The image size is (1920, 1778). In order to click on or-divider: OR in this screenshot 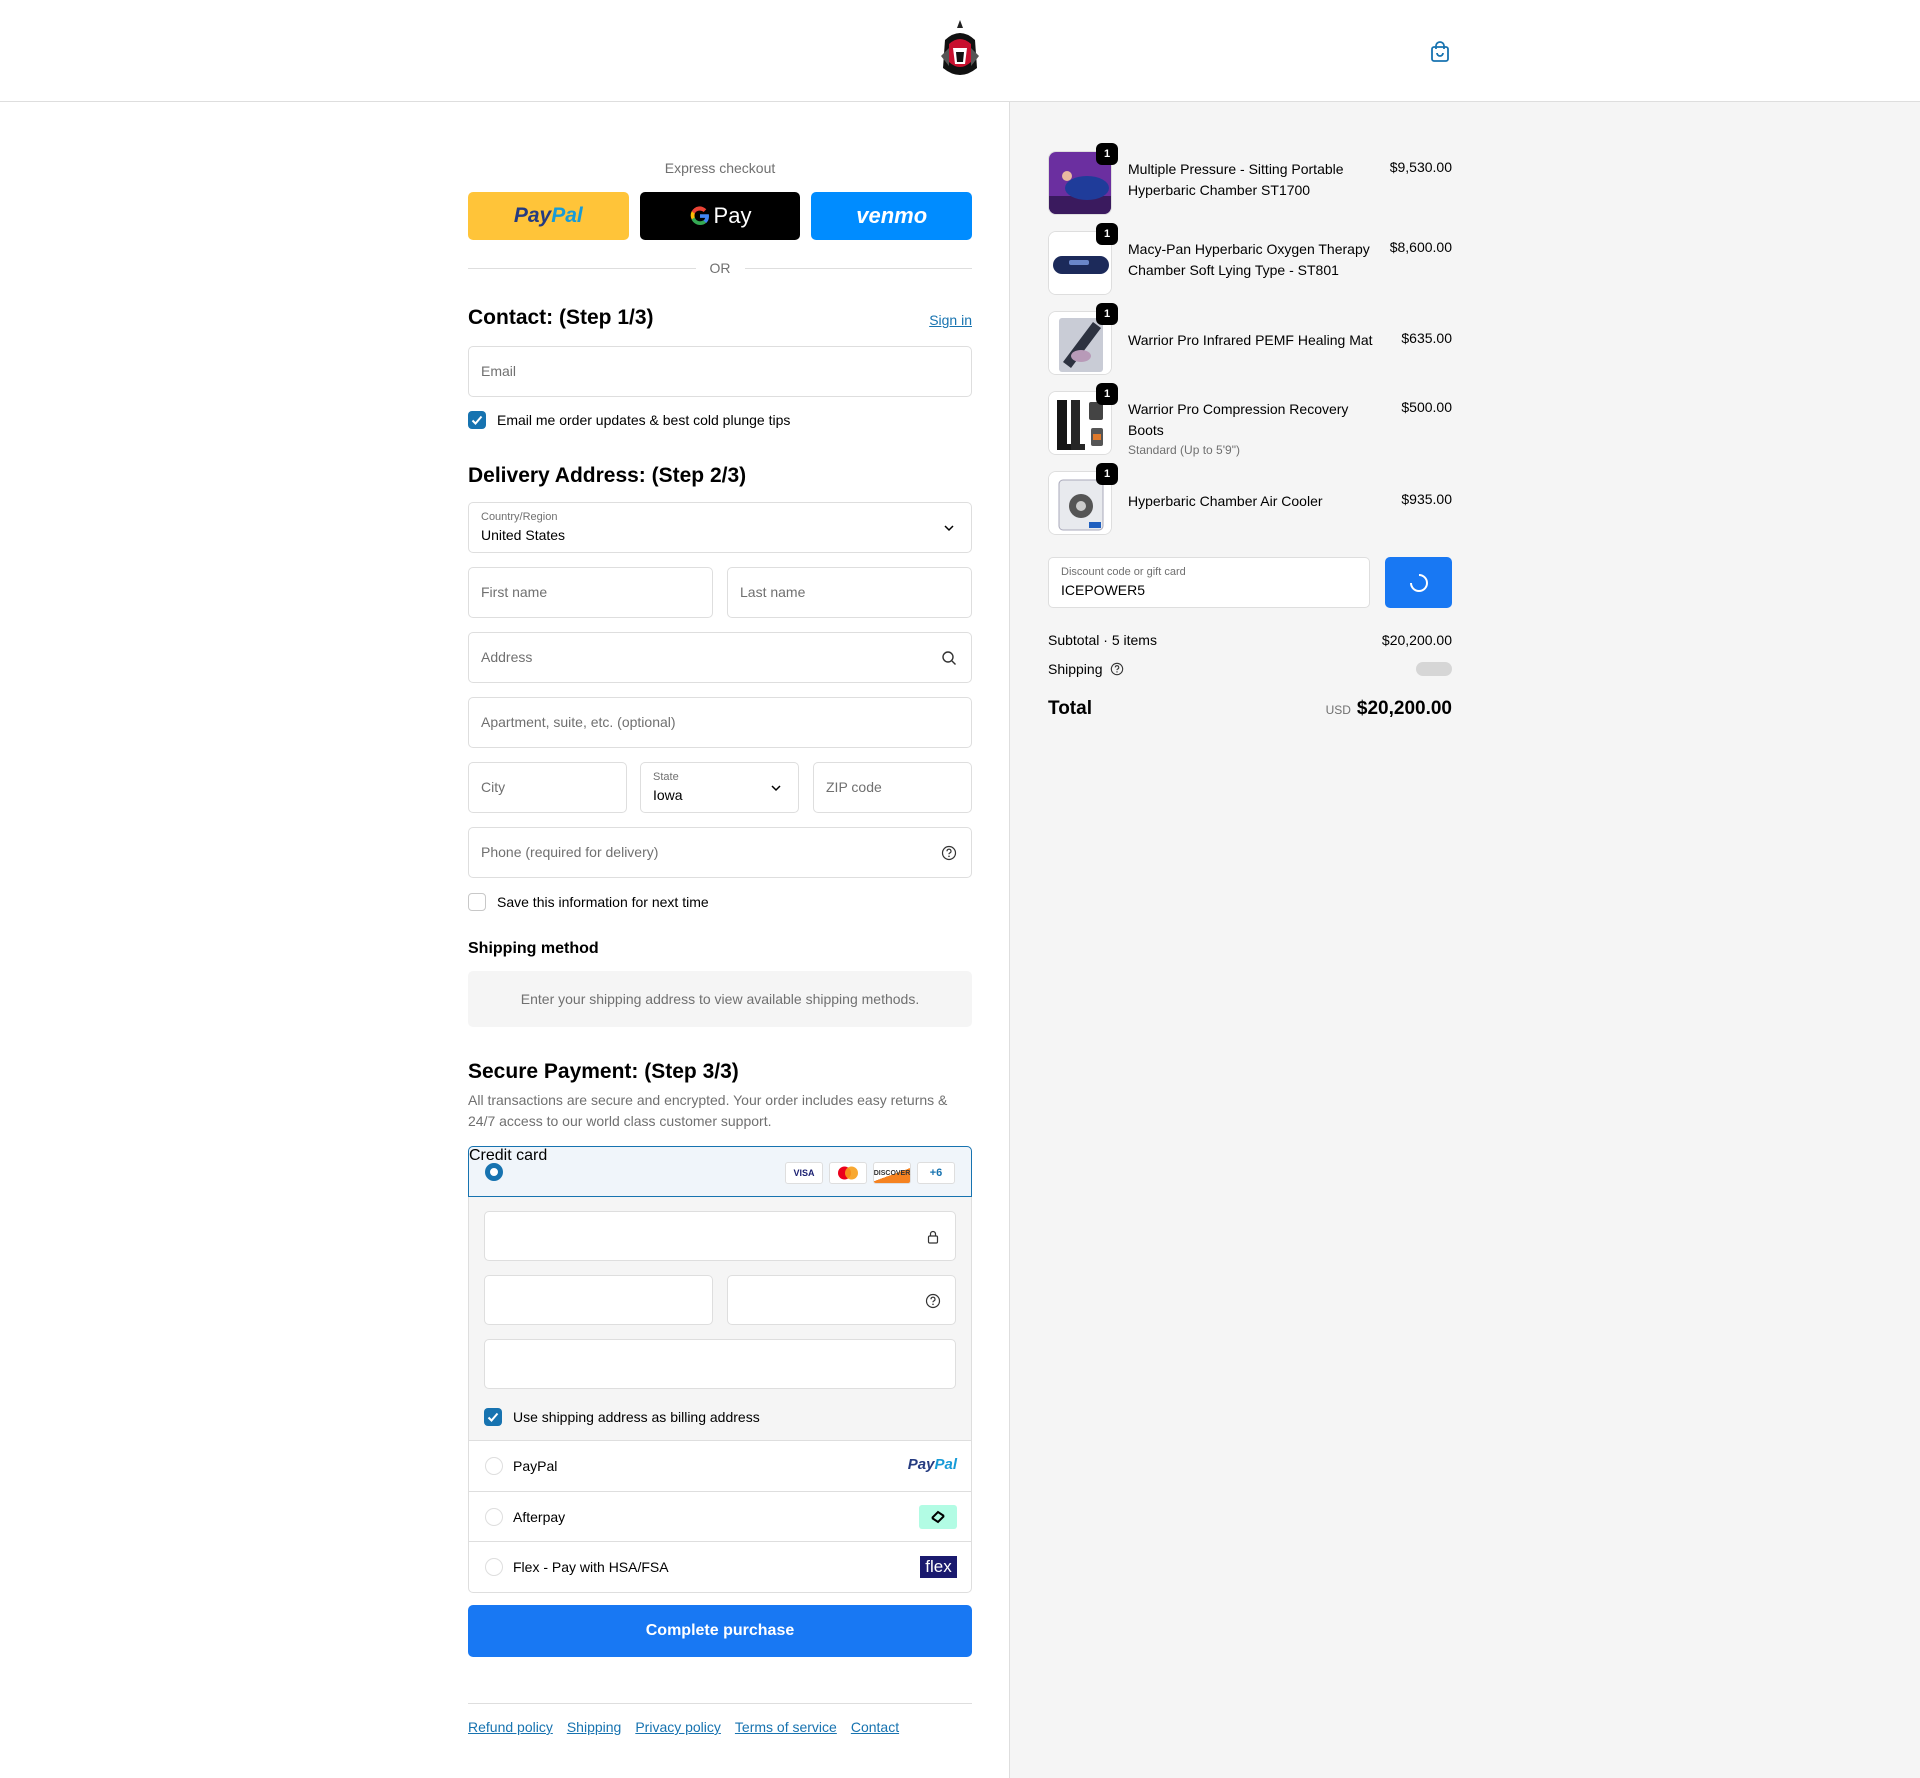, I will do `click(720, 268)`.